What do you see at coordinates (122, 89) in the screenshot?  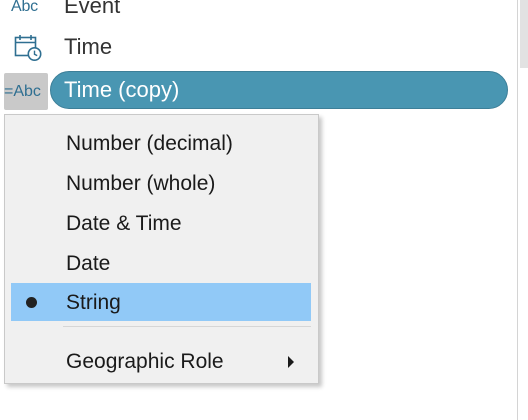 I see `field-label: Time (copy)` at bounding box center [122, 89].